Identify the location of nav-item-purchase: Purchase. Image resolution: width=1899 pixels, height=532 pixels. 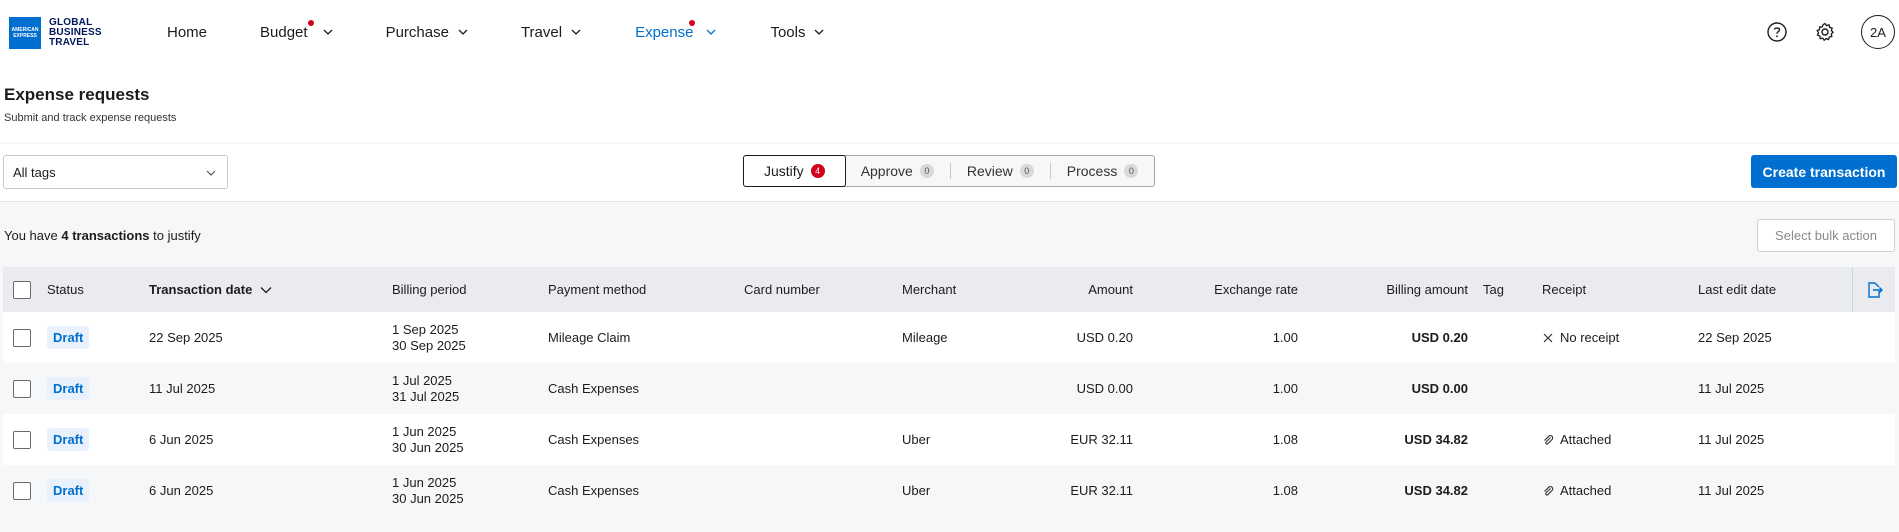
(427, 32).